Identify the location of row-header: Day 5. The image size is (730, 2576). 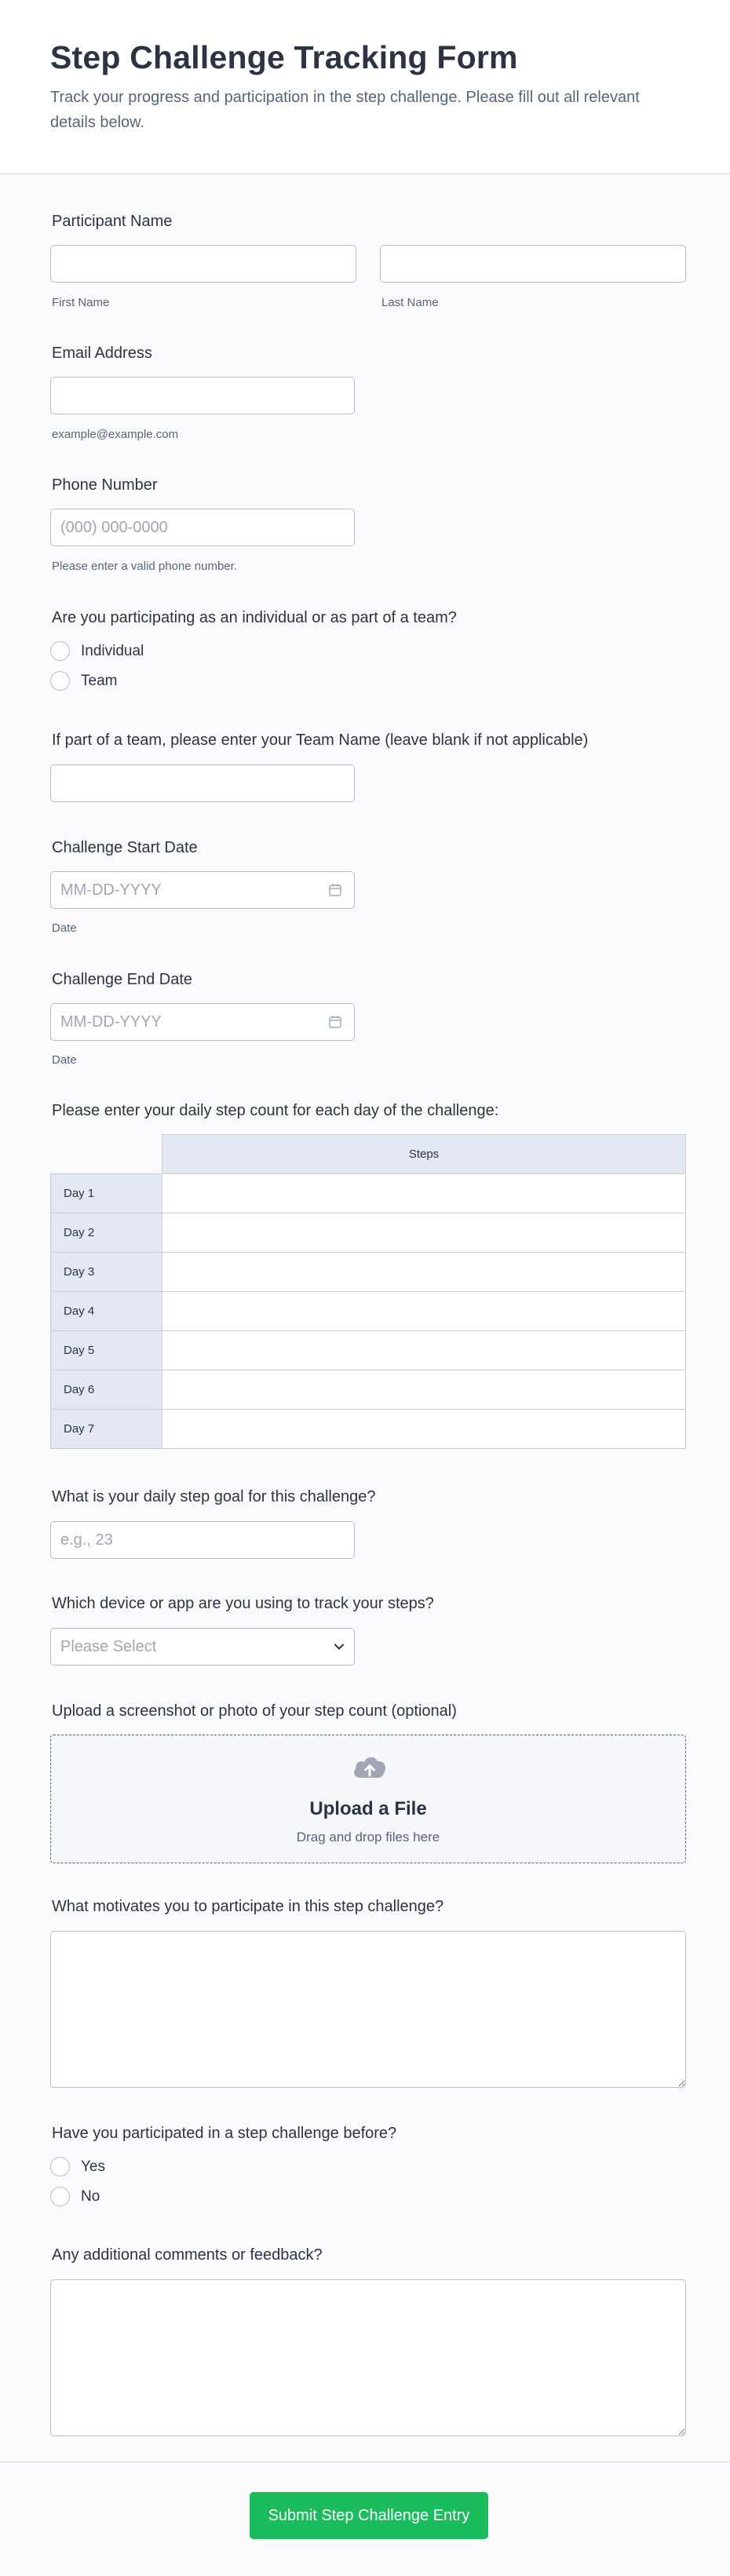
(106, 1350).